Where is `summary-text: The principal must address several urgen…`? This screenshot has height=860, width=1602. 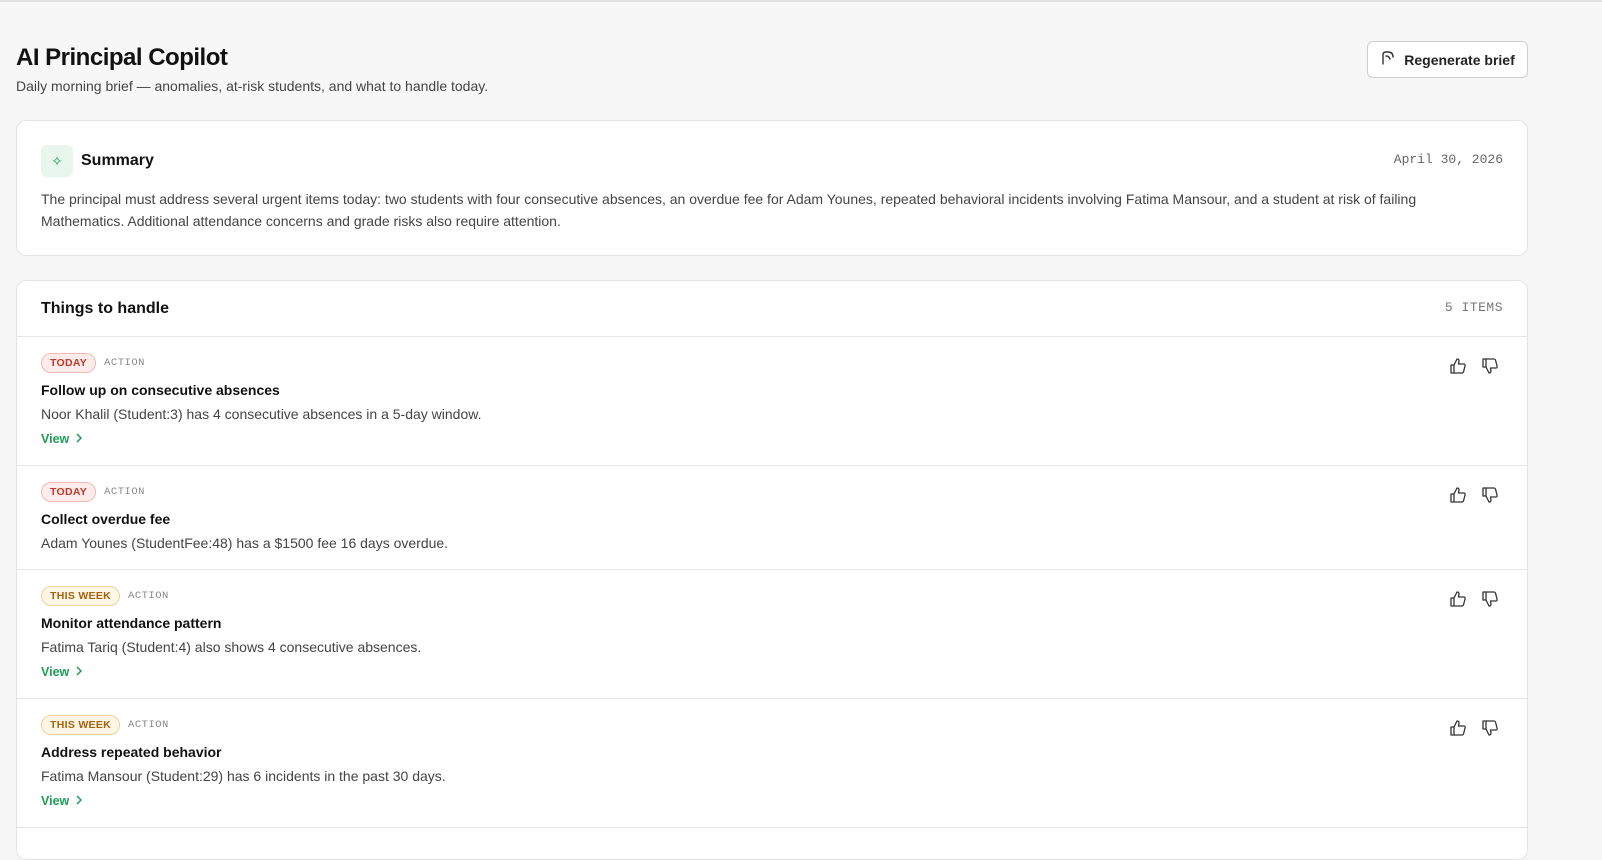 summary-text: The principal must address several urgen… is located at coordinates (729, 210).